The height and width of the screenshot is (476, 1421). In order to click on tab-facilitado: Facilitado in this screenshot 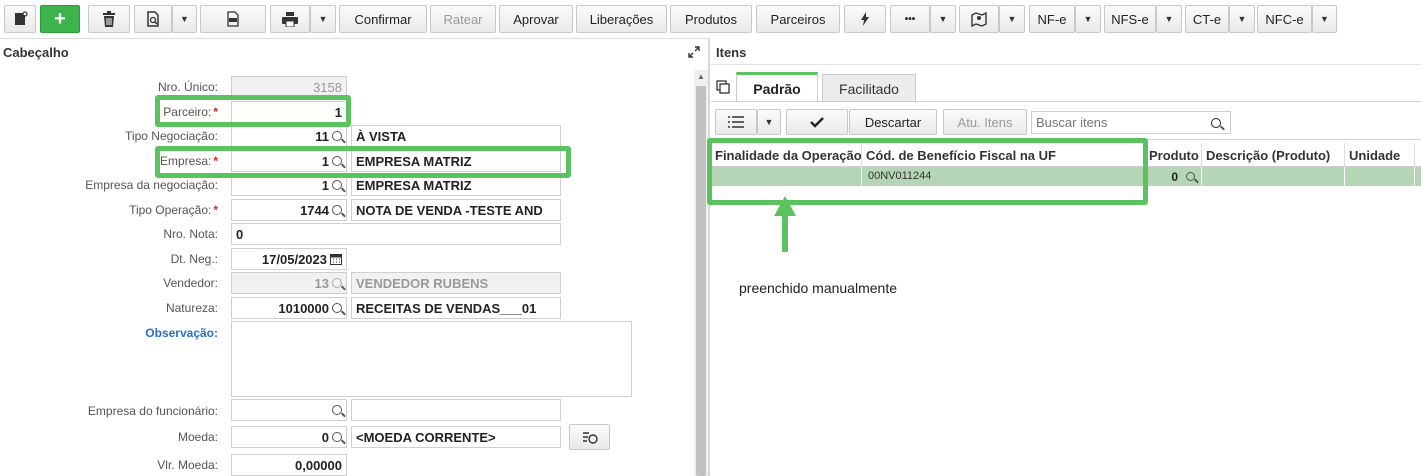, I will do `click(869, 88)`.